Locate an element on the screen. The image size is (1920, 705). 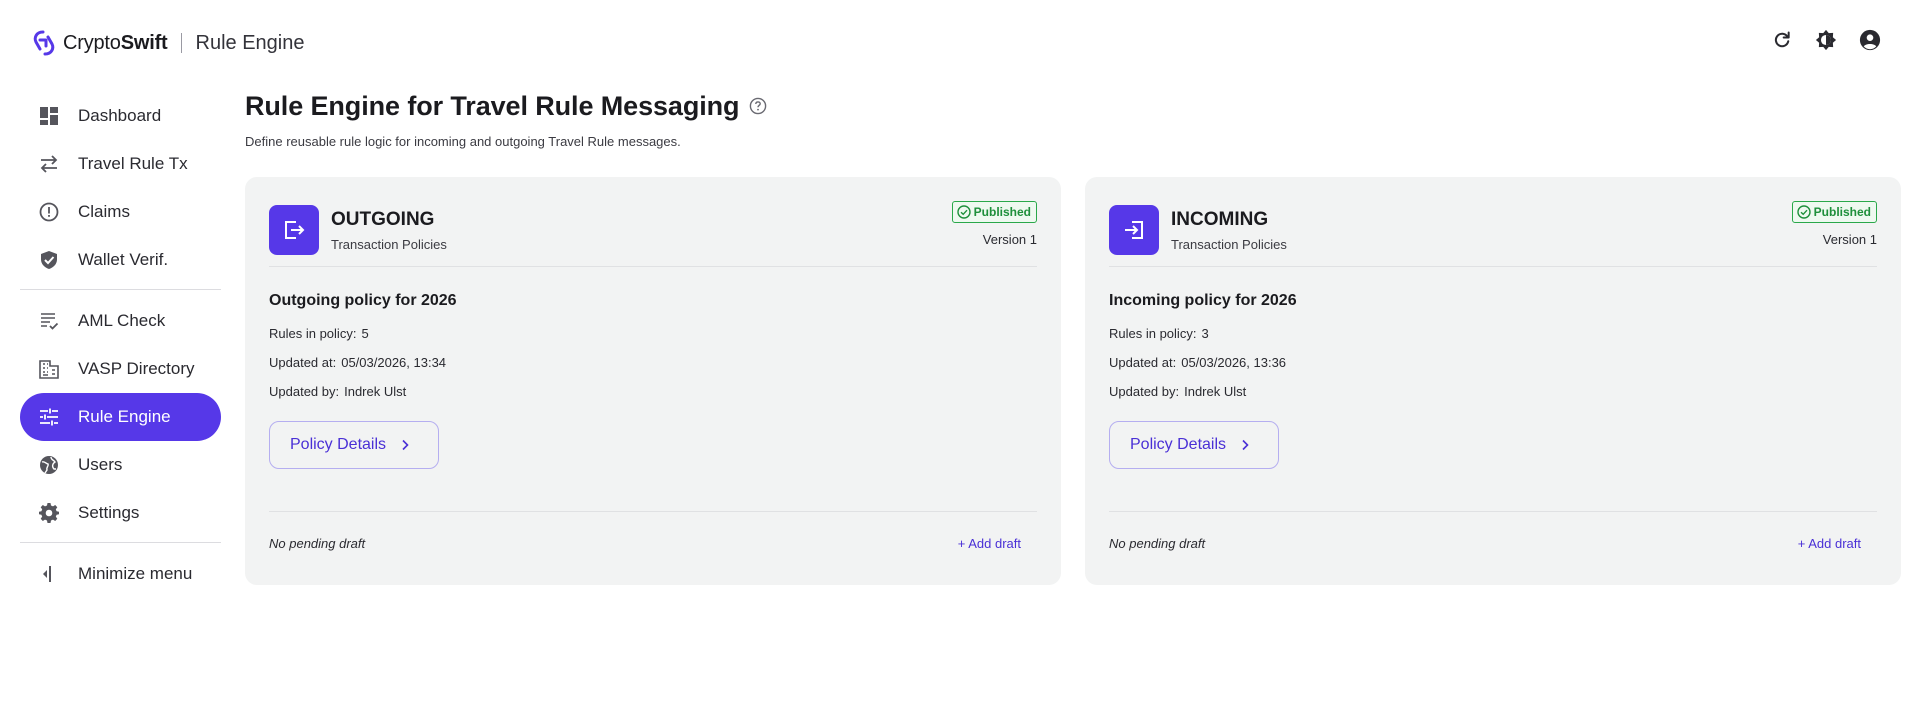
rules-count: 5 is located at coordinates (365, 333).